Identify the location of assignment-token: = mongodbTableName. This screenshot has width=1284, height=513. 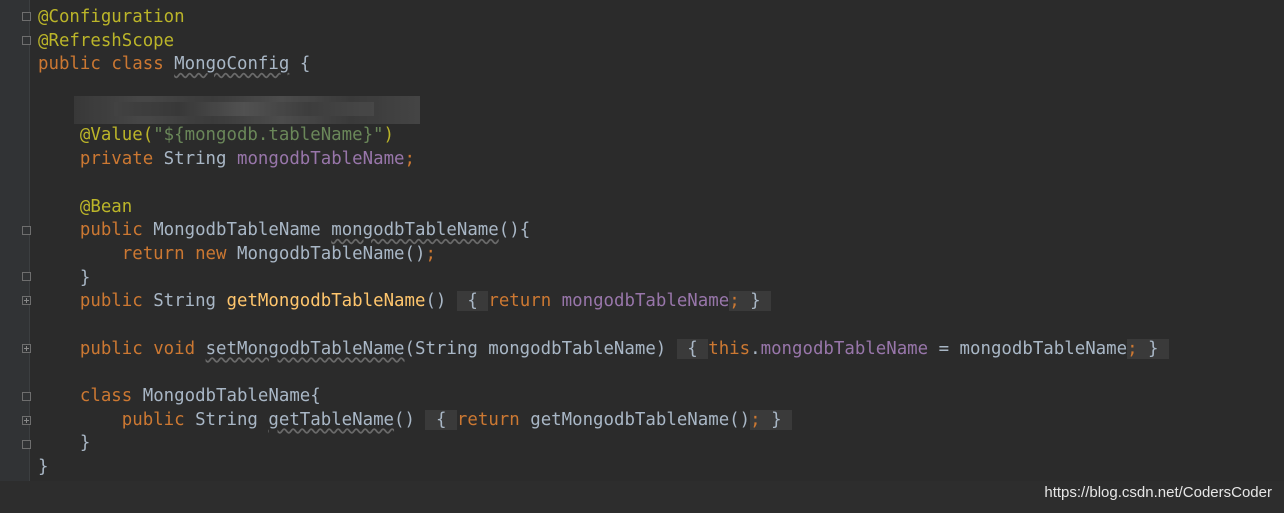
(1033, 348).